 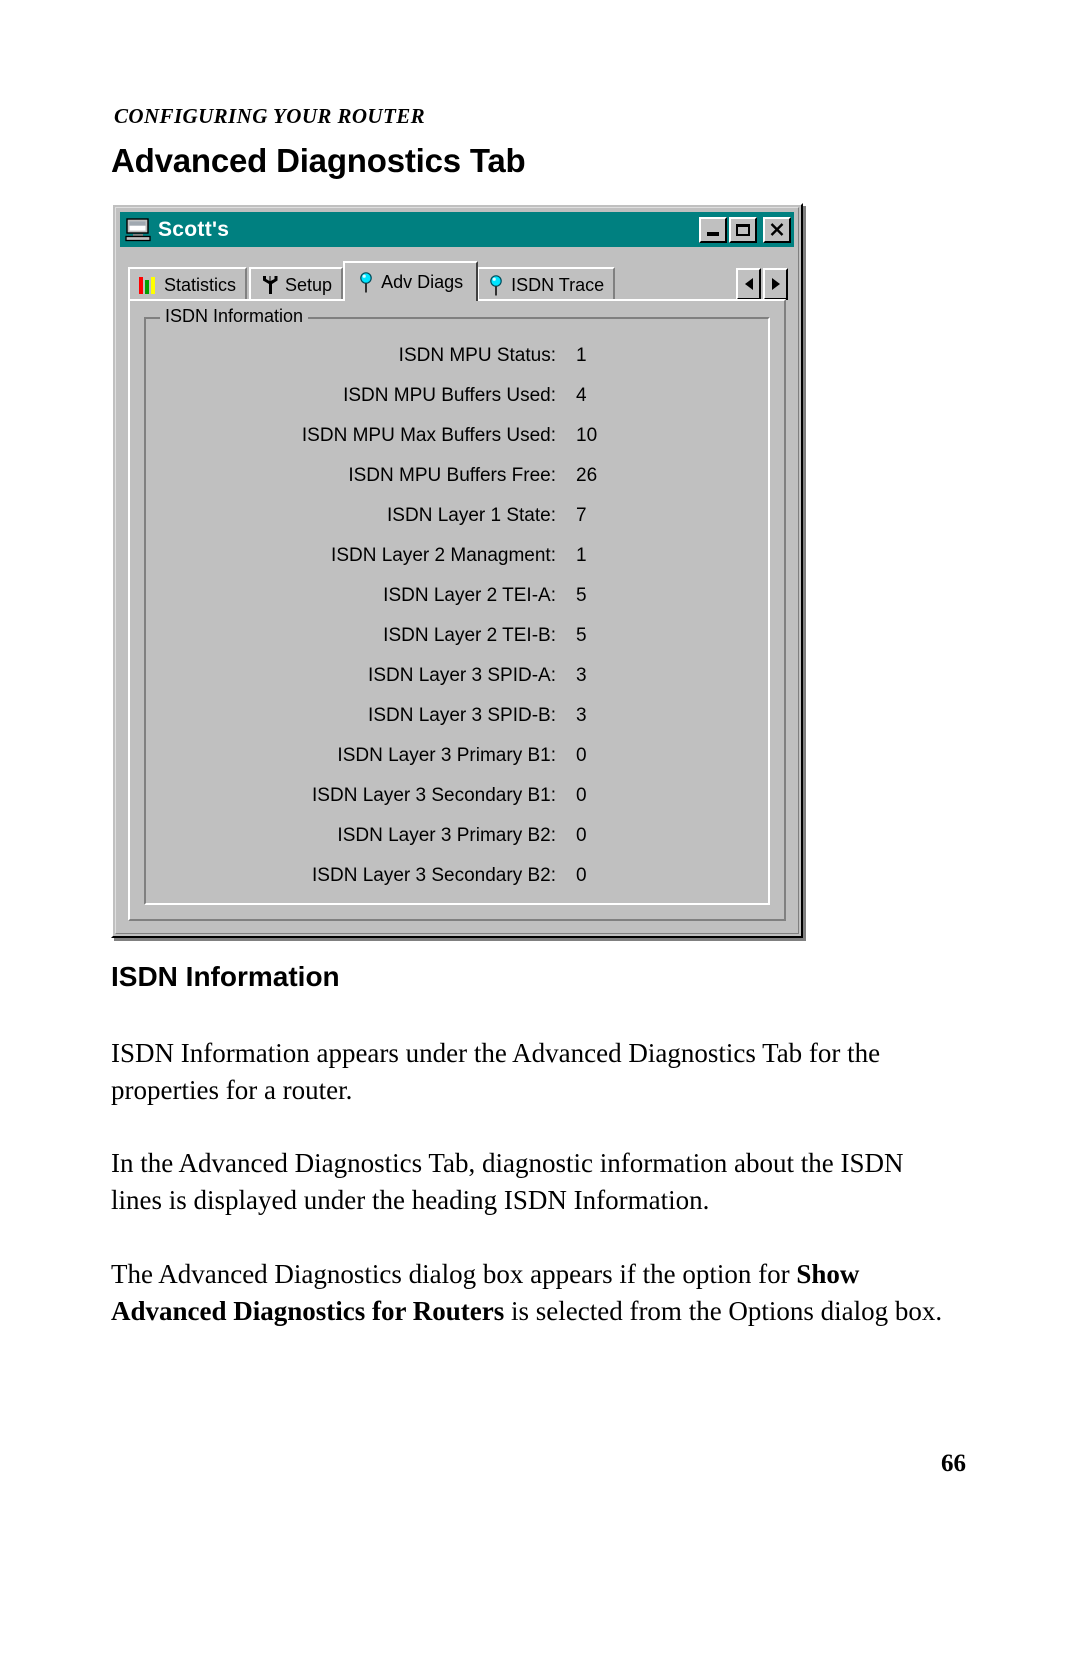 I want to click on maximize-icon, so click(x=743, y=229).